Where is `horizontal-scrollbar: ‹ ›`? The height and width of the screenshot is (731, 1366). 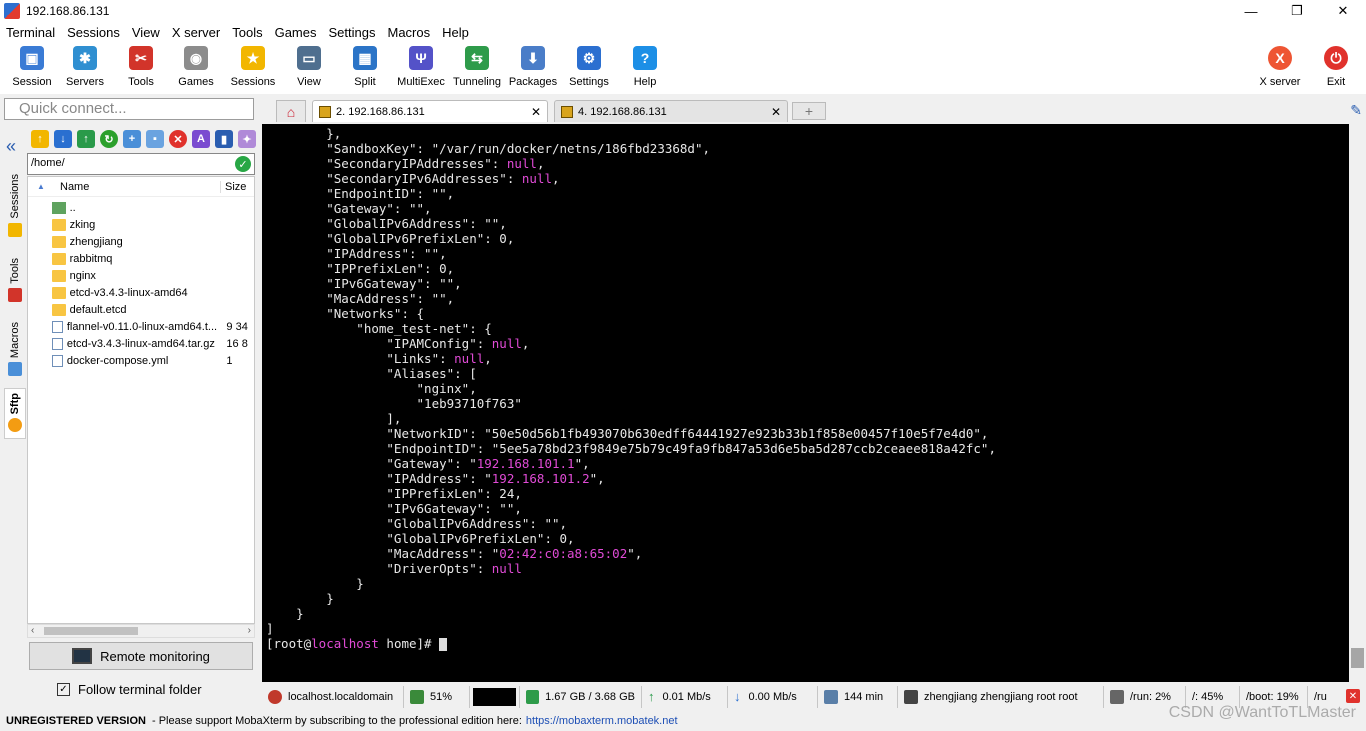 horizontal-scrollbar: ‹ › is located at coordinates (141, 631).